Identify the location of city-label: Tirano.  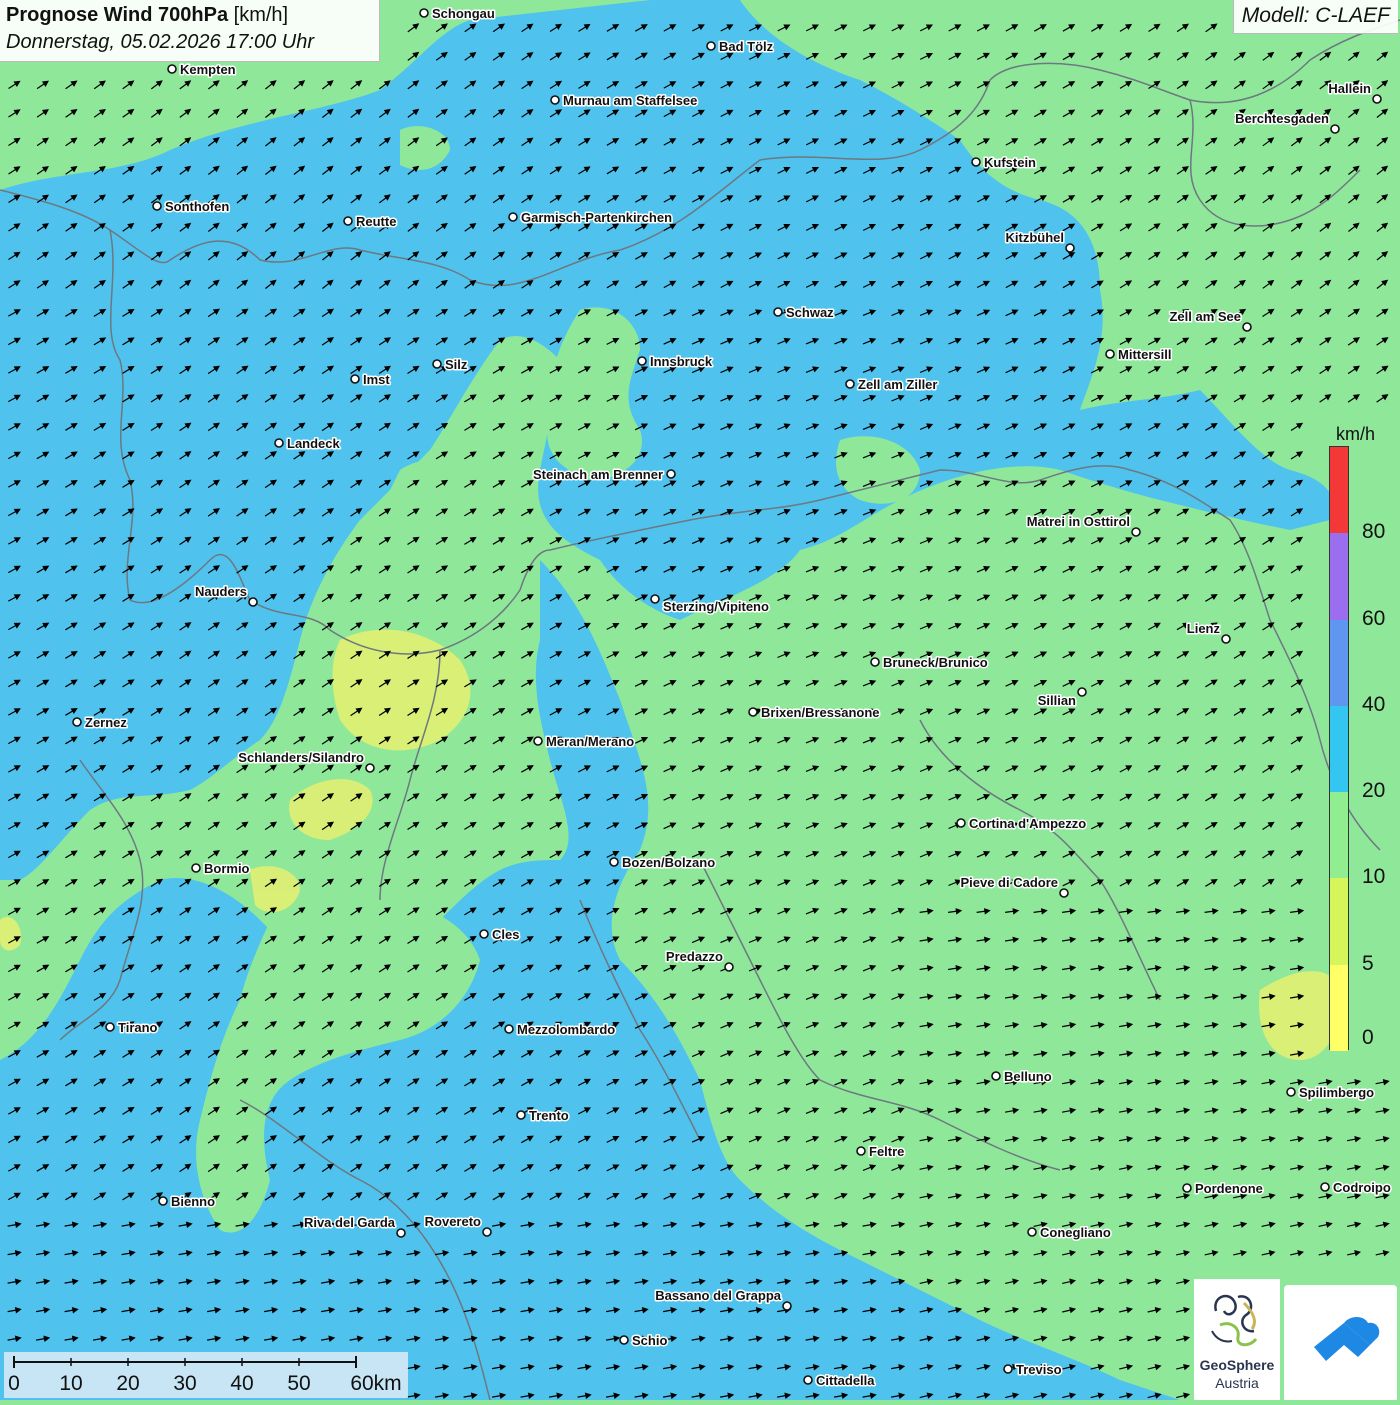
(138, 1027).